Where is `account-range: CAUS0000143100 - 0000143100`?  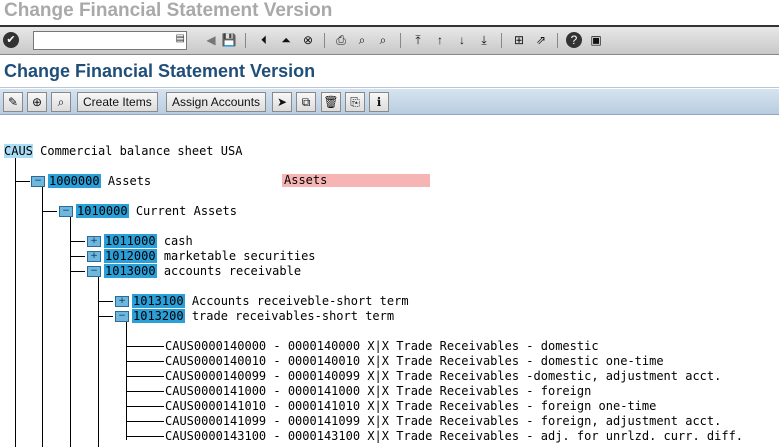 account-range: CAUS0000143100 - 0000143100 is located at coordinates (263, 436).